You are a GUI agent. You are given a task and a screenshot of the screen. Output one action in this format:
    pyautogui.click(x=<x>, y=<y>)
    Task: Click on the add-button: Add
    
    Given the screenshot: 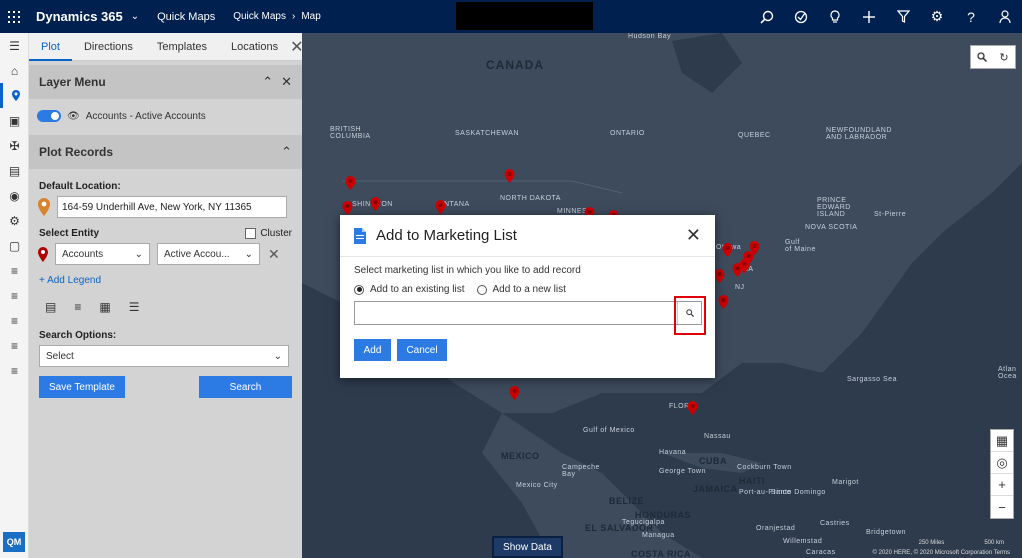 What is the action you would take?
    pyautogui.click(x=372, y=350)
    